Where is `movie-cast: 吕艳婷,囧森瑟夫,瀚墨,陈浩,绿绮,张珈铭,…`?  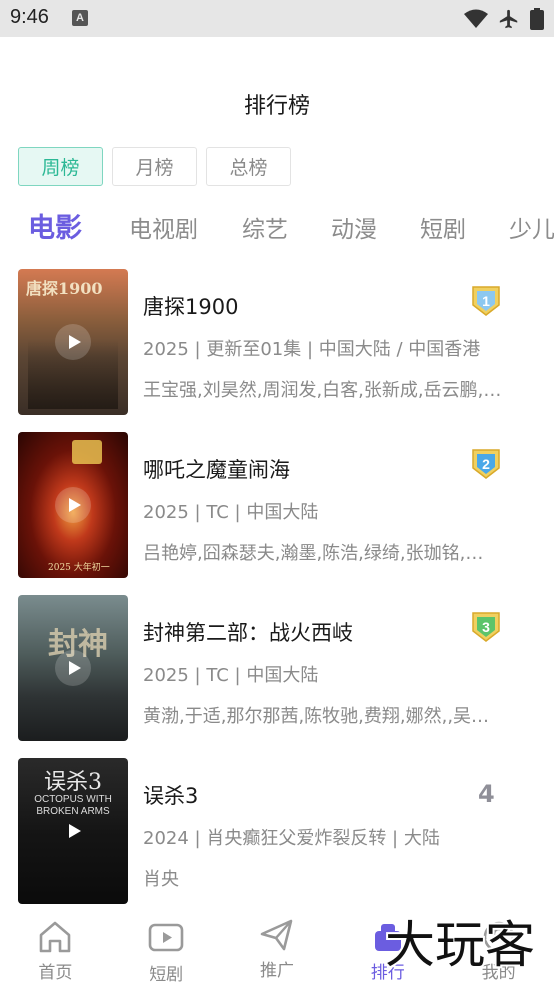 movie-cast: 吕艳婷,囧森瑟夫,瀚墨,陈浩,绿绮,张珈铭,… is located at coordinates (313, 553).